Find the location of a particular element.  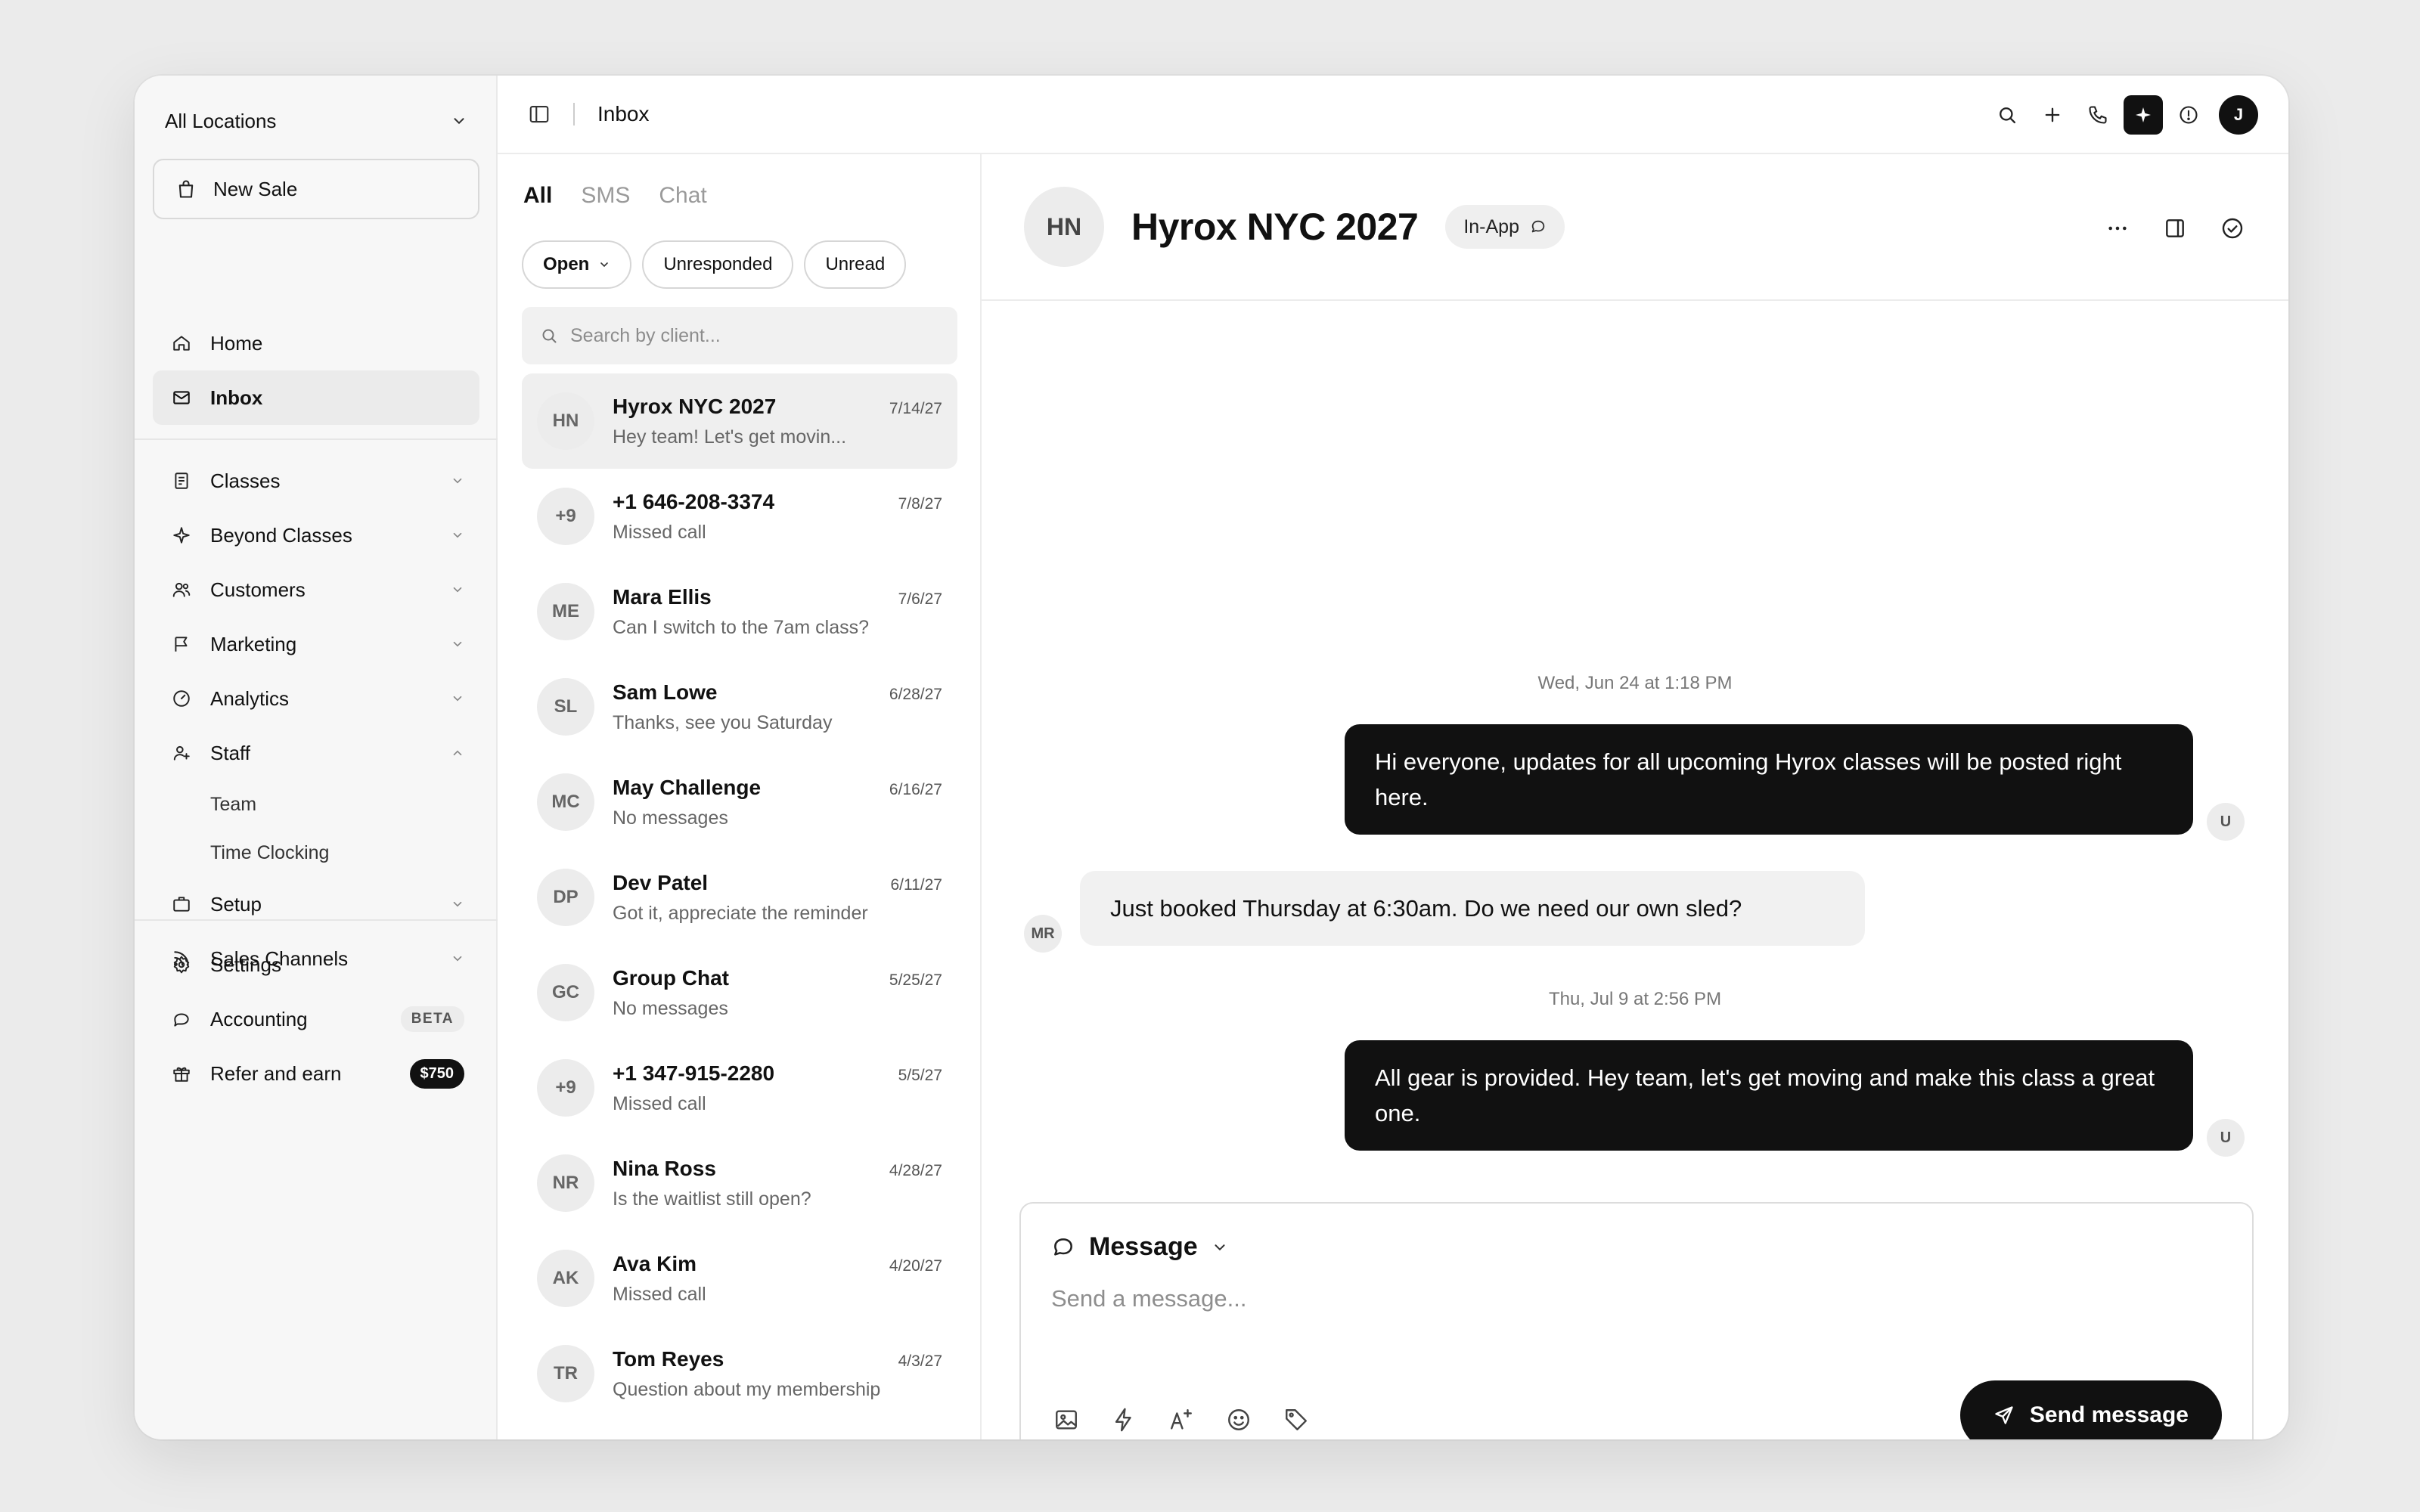

composer-mode-label: Message is located at coordinates (1143, 1246).